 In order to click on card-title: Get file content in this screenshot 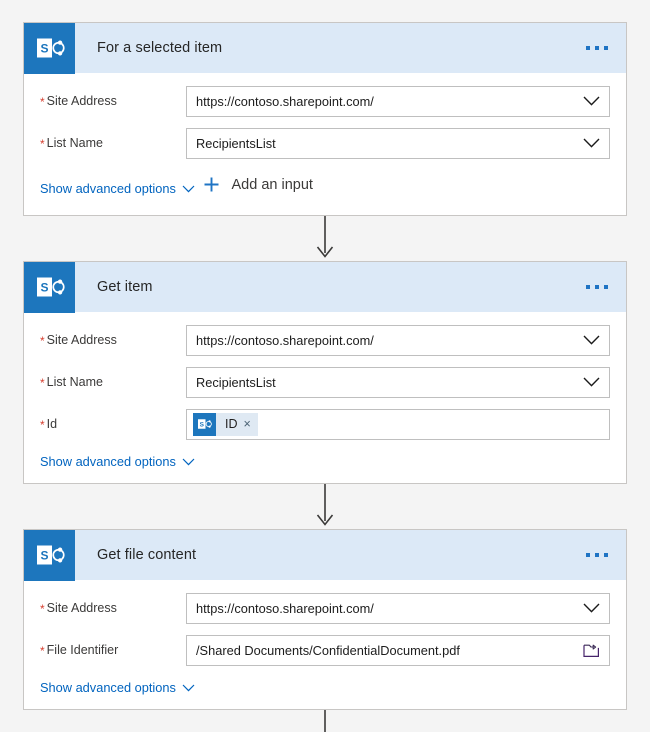, I will do `click(147, 555)`.